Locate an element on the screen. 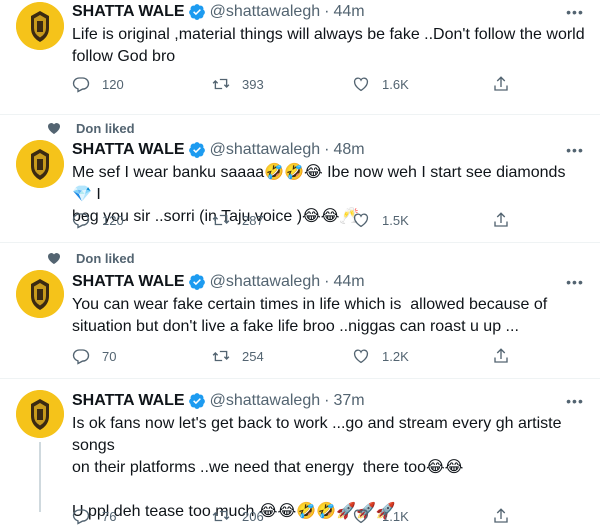  reply-button: 76 is located at coordinates (127, 516).